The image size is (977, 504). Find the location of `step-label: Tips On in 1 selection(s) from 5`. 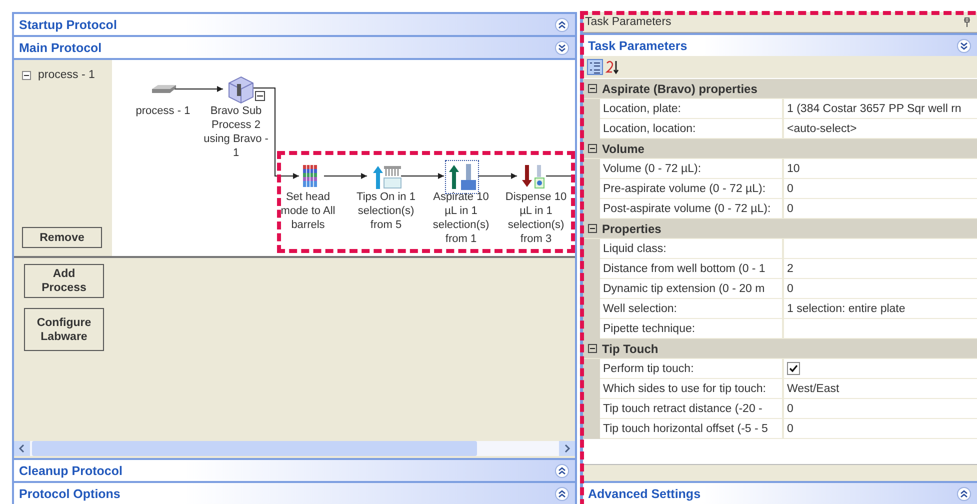

step-label: Tips On in 1 selection(s) from 5 is located at coordinates (386, 211).